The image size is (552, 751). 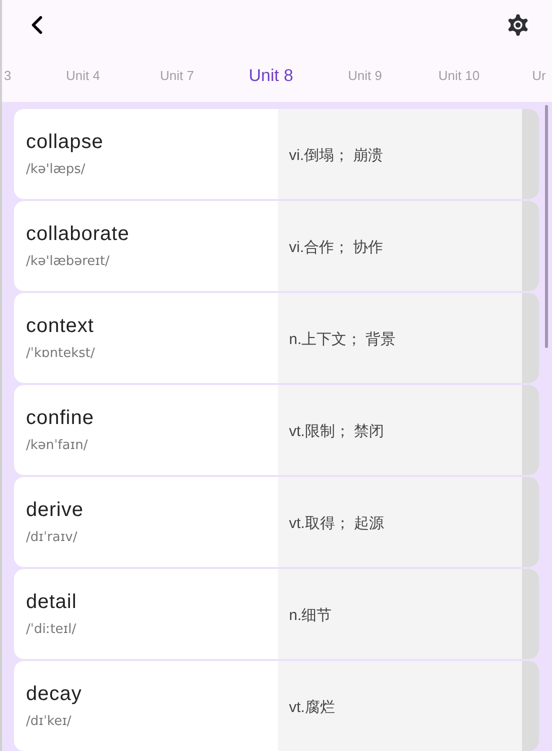 What do you see at coordinates (56, 170) in the screenshot?
I see `phonetic-text: /kə'læps/` at bounding box center [56, 170].